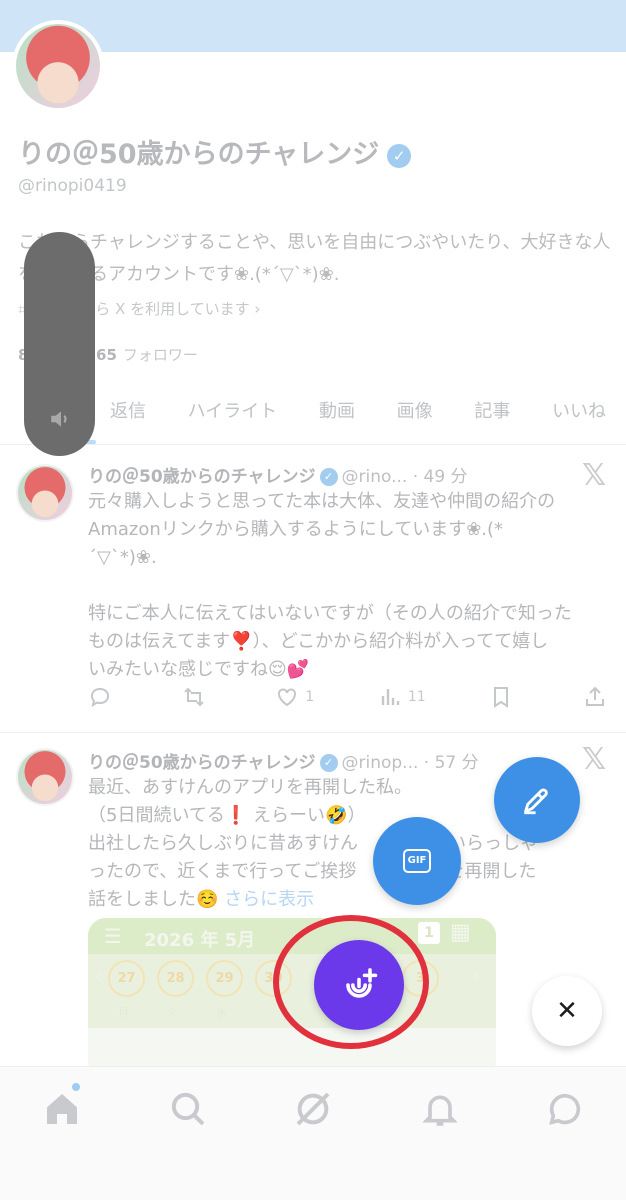  What do you see at coordinates (440, 477) in the screenshot?
I see `tweet-time: · 49 分` at bounding box center [440, 477].